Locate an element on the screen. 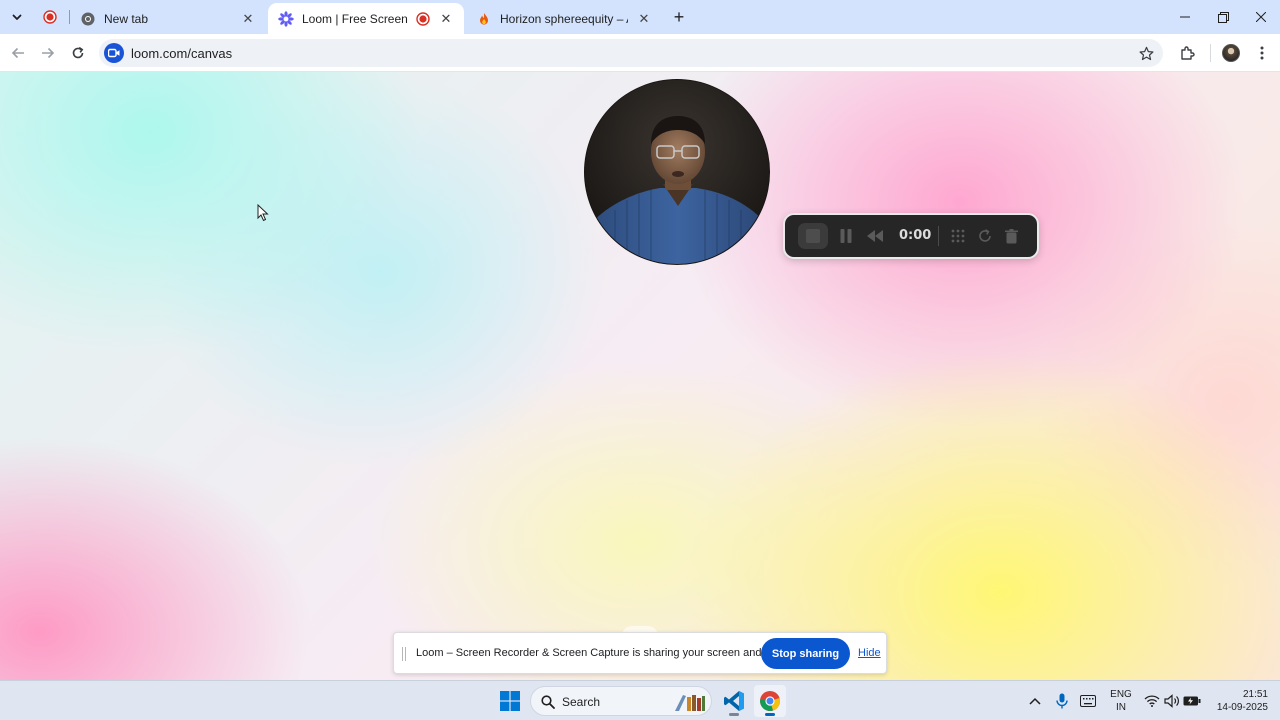 This screenshot has height=720, width=1280. tab-loom: Loom | Free Screen & Video Recording ✕ is located at coordinates (366, 18).